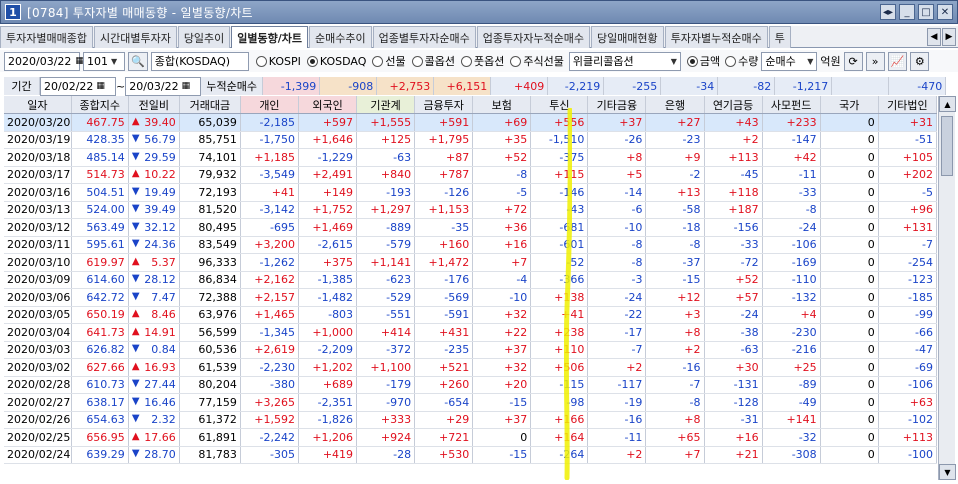 This screenshot has width=958, height=484. I want to click on scroll-thumb, so click(947, 146).